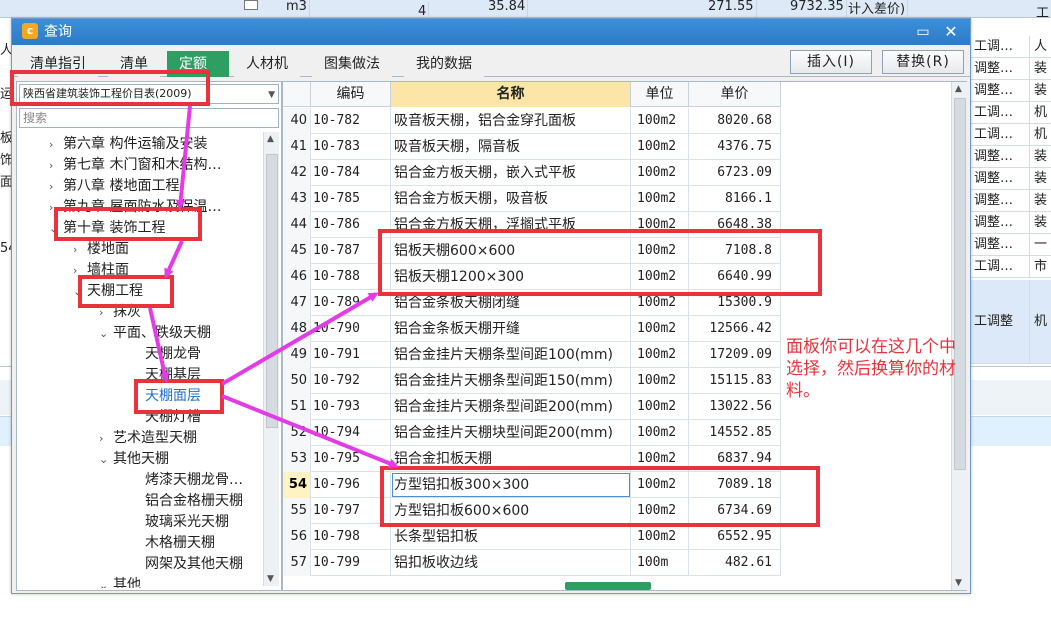  Describe the element at coordinates (352, 64) in the screenshot. I see `tab-atlas-method: 图集做法` at that location.